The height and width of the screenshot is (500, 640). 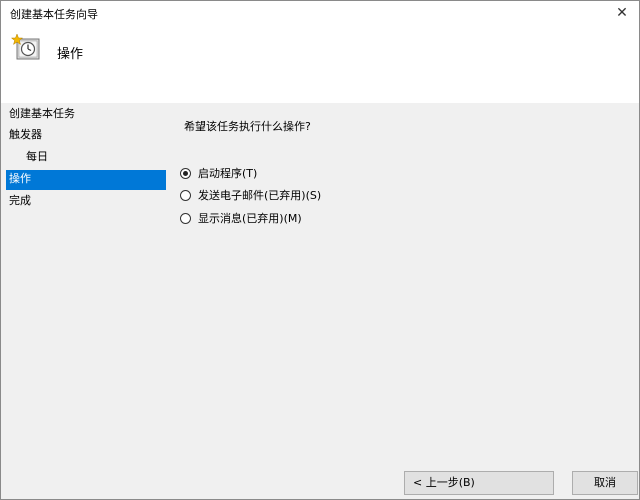 What do you see at coordinates (54, 14) in the screenshot?
I see `window-title: 创建基本任务向导` at bounding box center [54, 14].